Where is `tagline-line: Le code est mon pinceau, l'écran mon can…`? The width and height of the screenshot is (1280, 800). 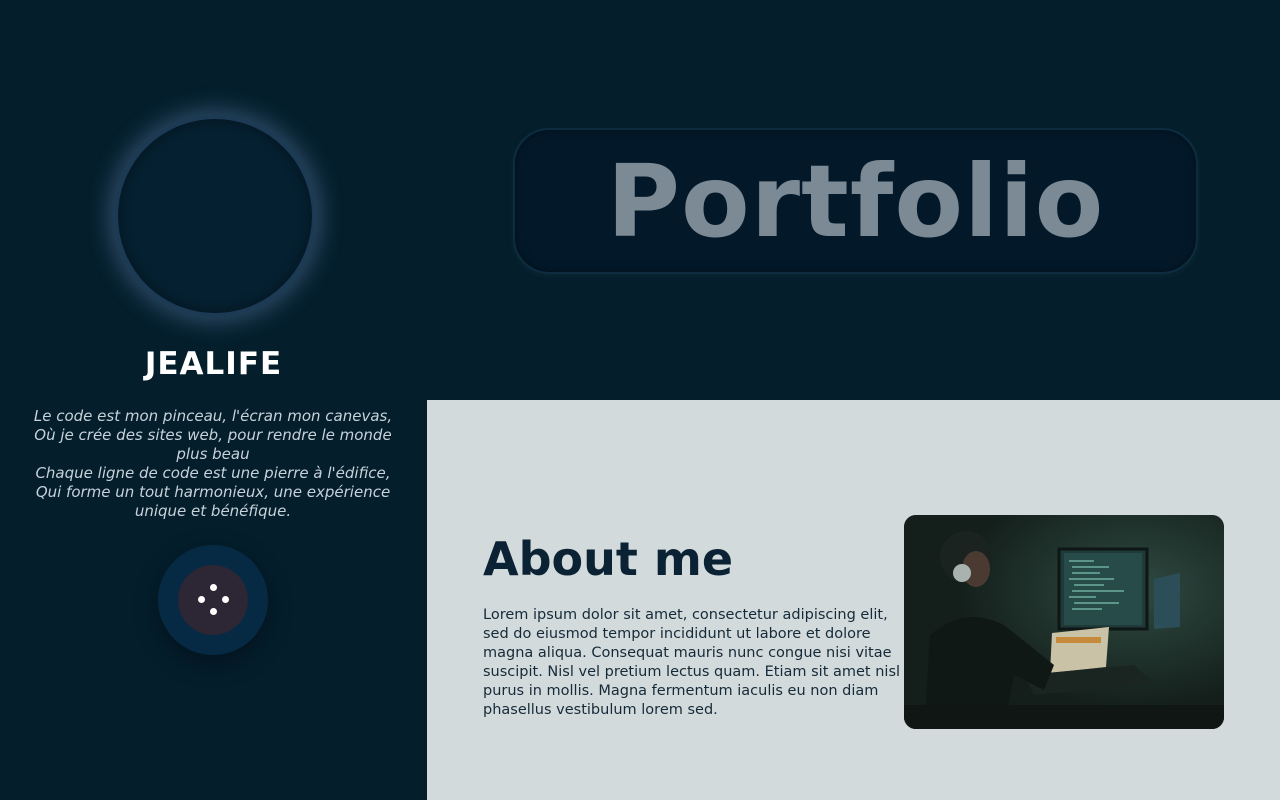 tagline-line: Le code est mon pinceau, l'écran mon can… is located at coordinates (213, 435).